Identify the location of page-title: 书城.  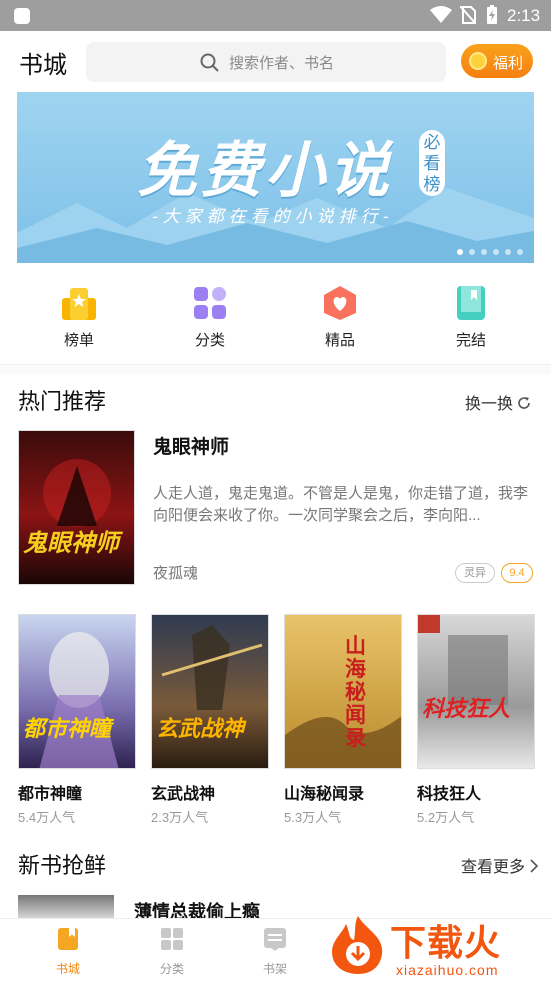
(43, 65).